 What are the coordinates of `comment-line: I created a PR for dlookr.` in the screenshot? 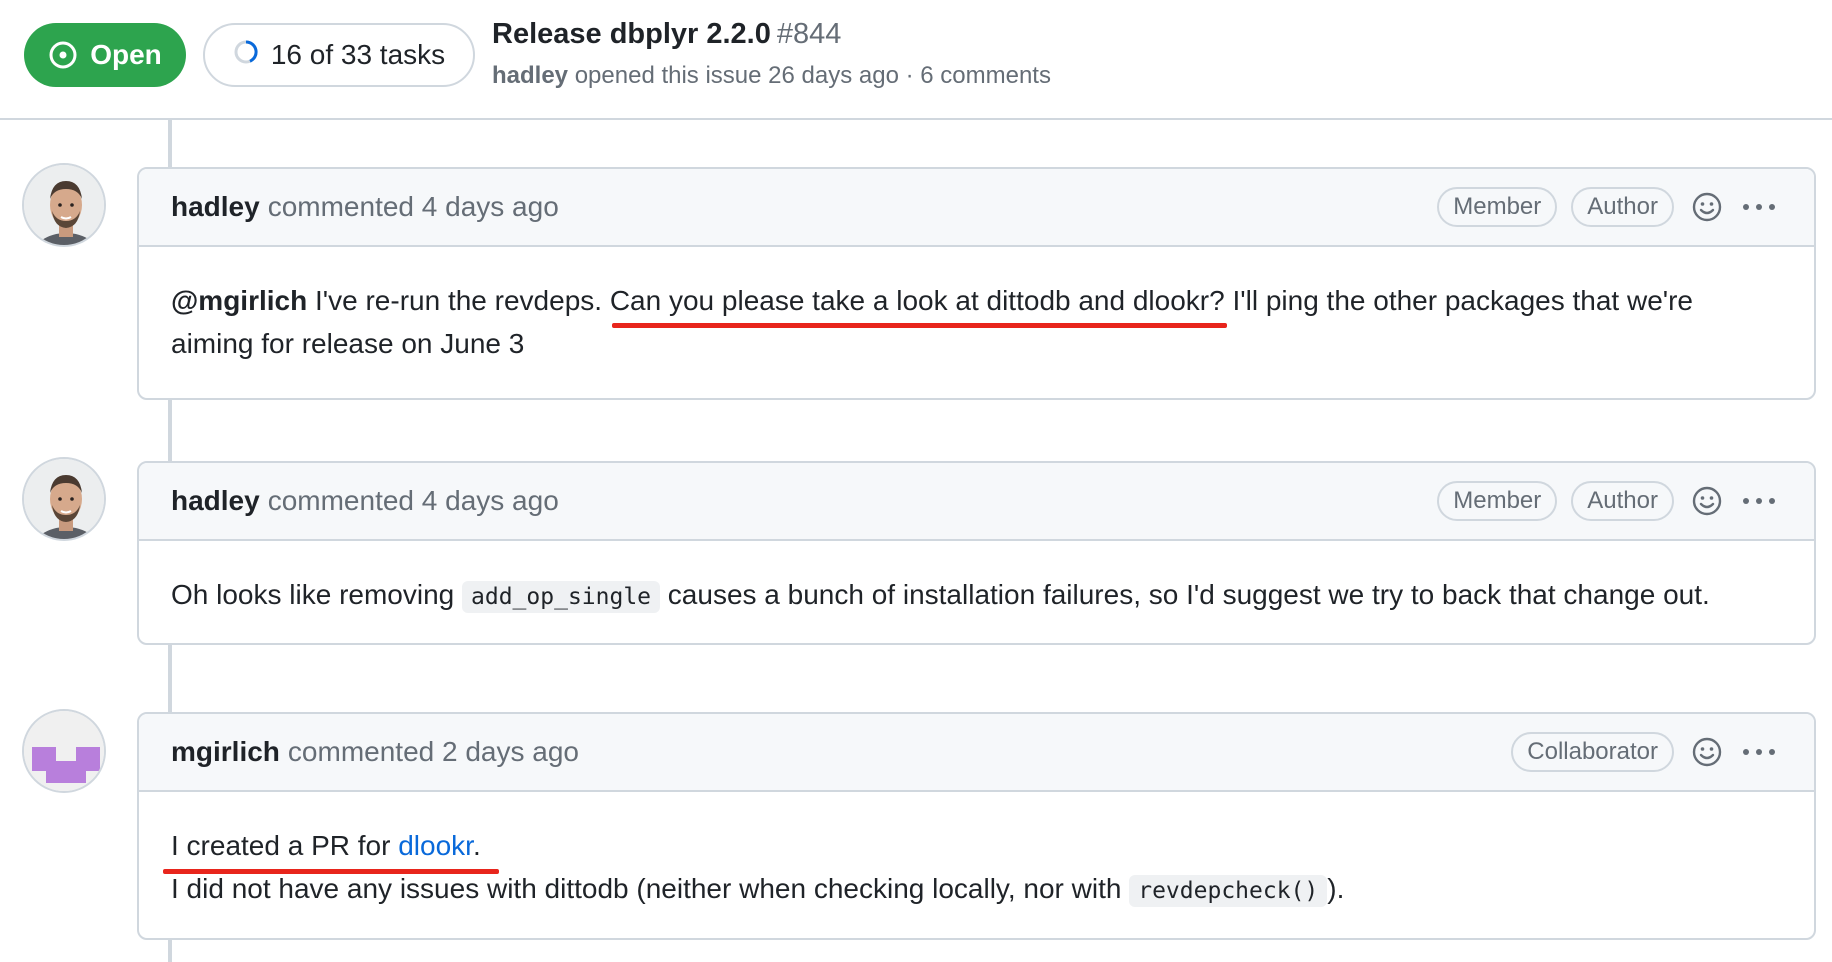 It's located at (972, 849).